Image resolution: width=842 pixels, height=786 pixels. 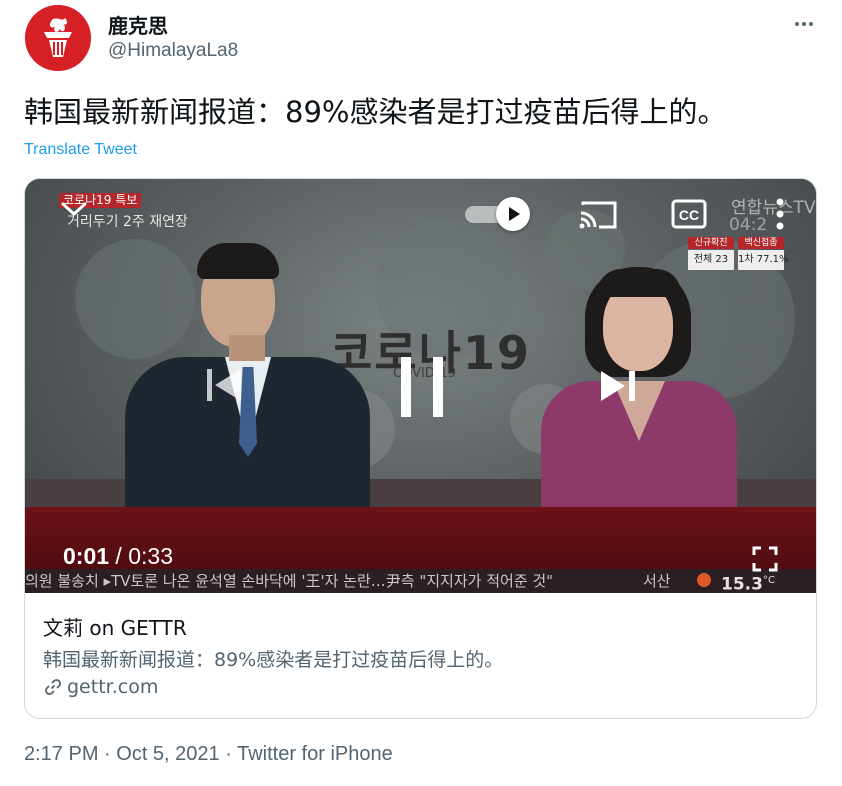 I want to click on play-icon, so click(x=514, y=214).